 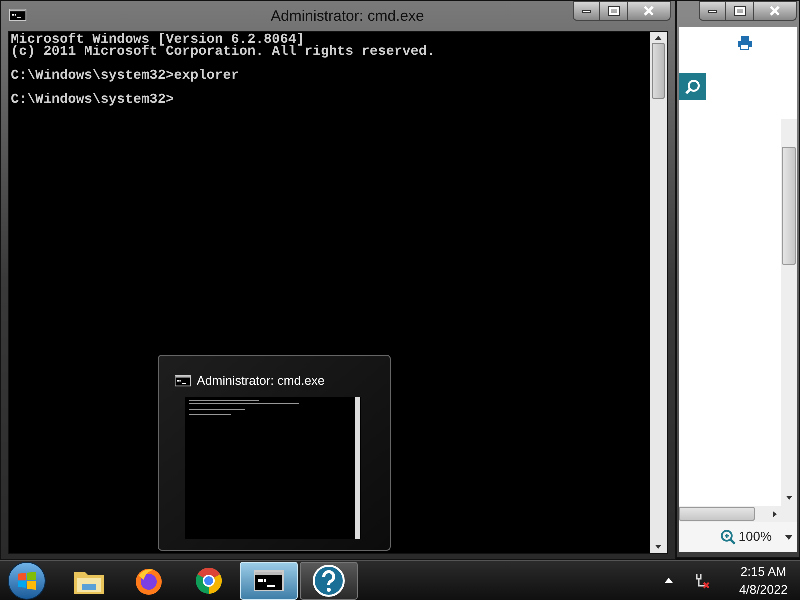 What do you see at coordinates (745, 43) in the screenshot?
I see `printer-icon` at bounding box center [745, 43].